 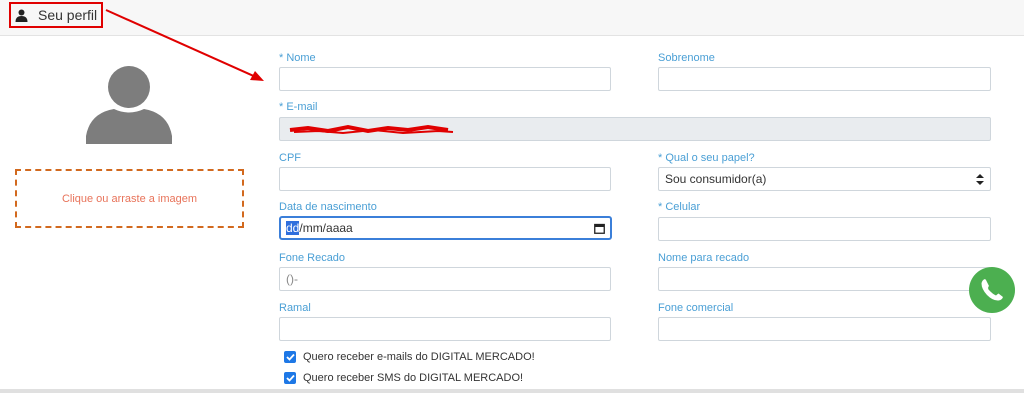 What do you see at coordinates (328, 207) in the screenshot?
I see `nascimento-label: Data de nascimento` at bounding box center [328, 207].